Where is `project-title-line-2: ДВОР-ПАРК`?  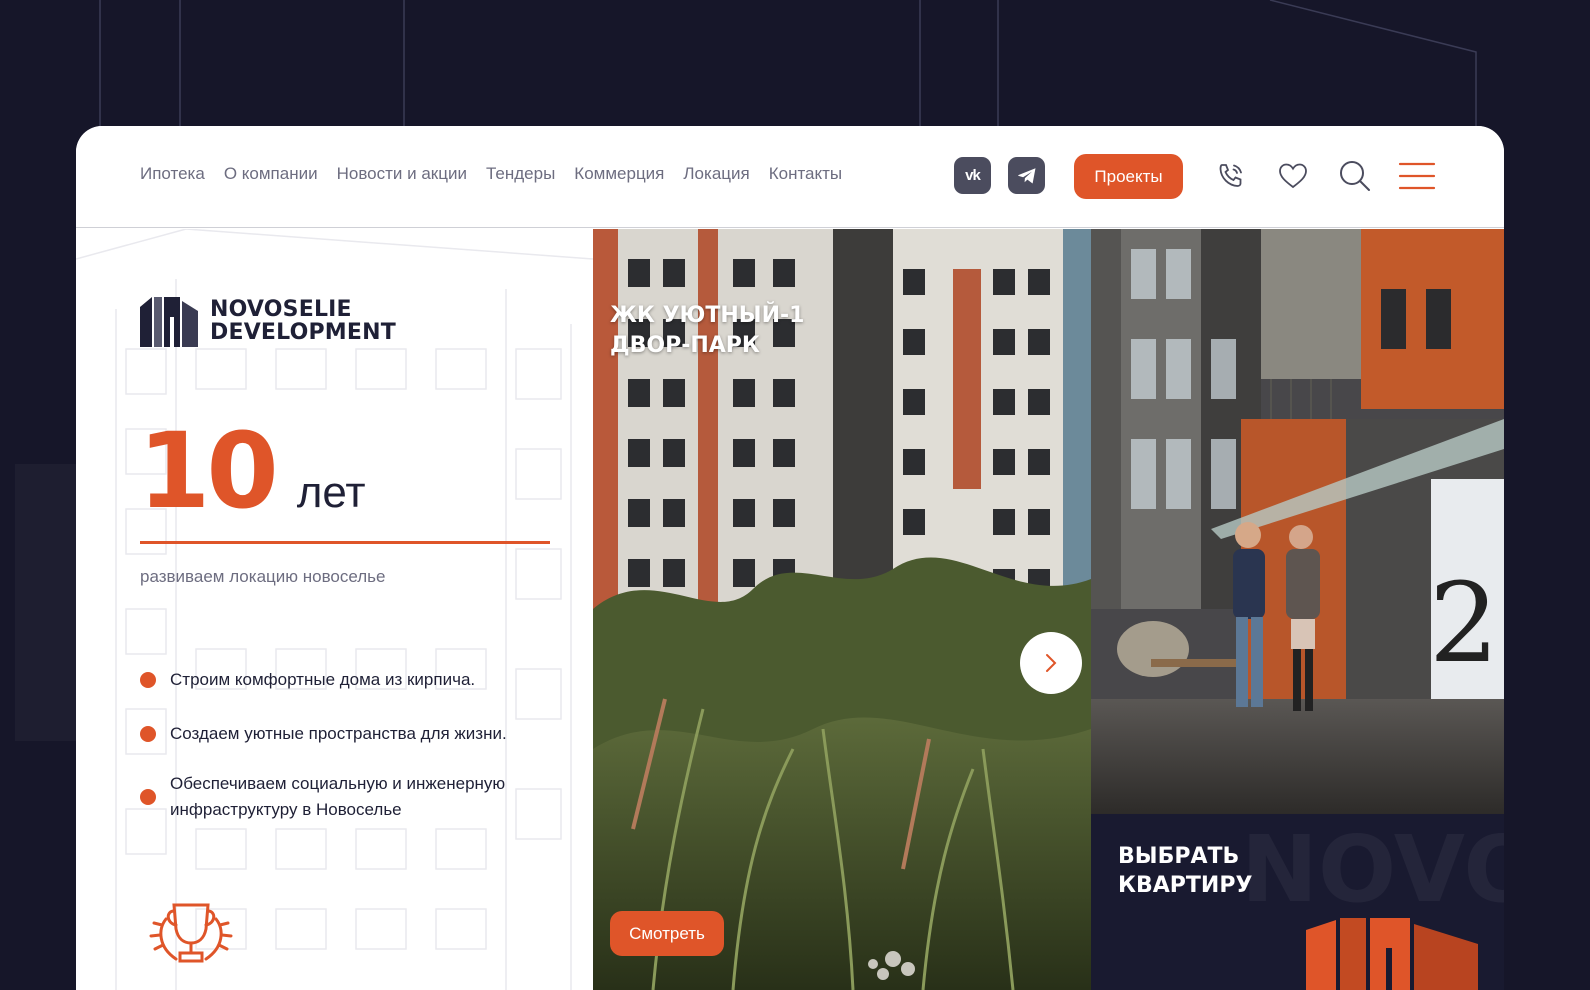 project-title-line-2: ДВОР-ПАРК is located at coordinates (685, 345).